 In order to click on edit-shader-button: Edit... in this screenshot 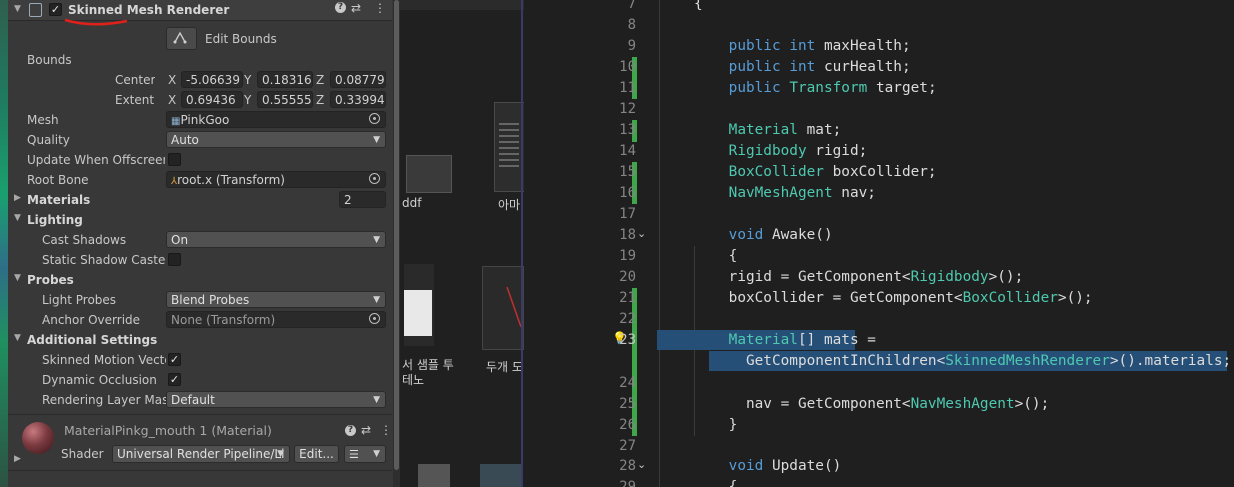, I will do `click(316, 454)`.